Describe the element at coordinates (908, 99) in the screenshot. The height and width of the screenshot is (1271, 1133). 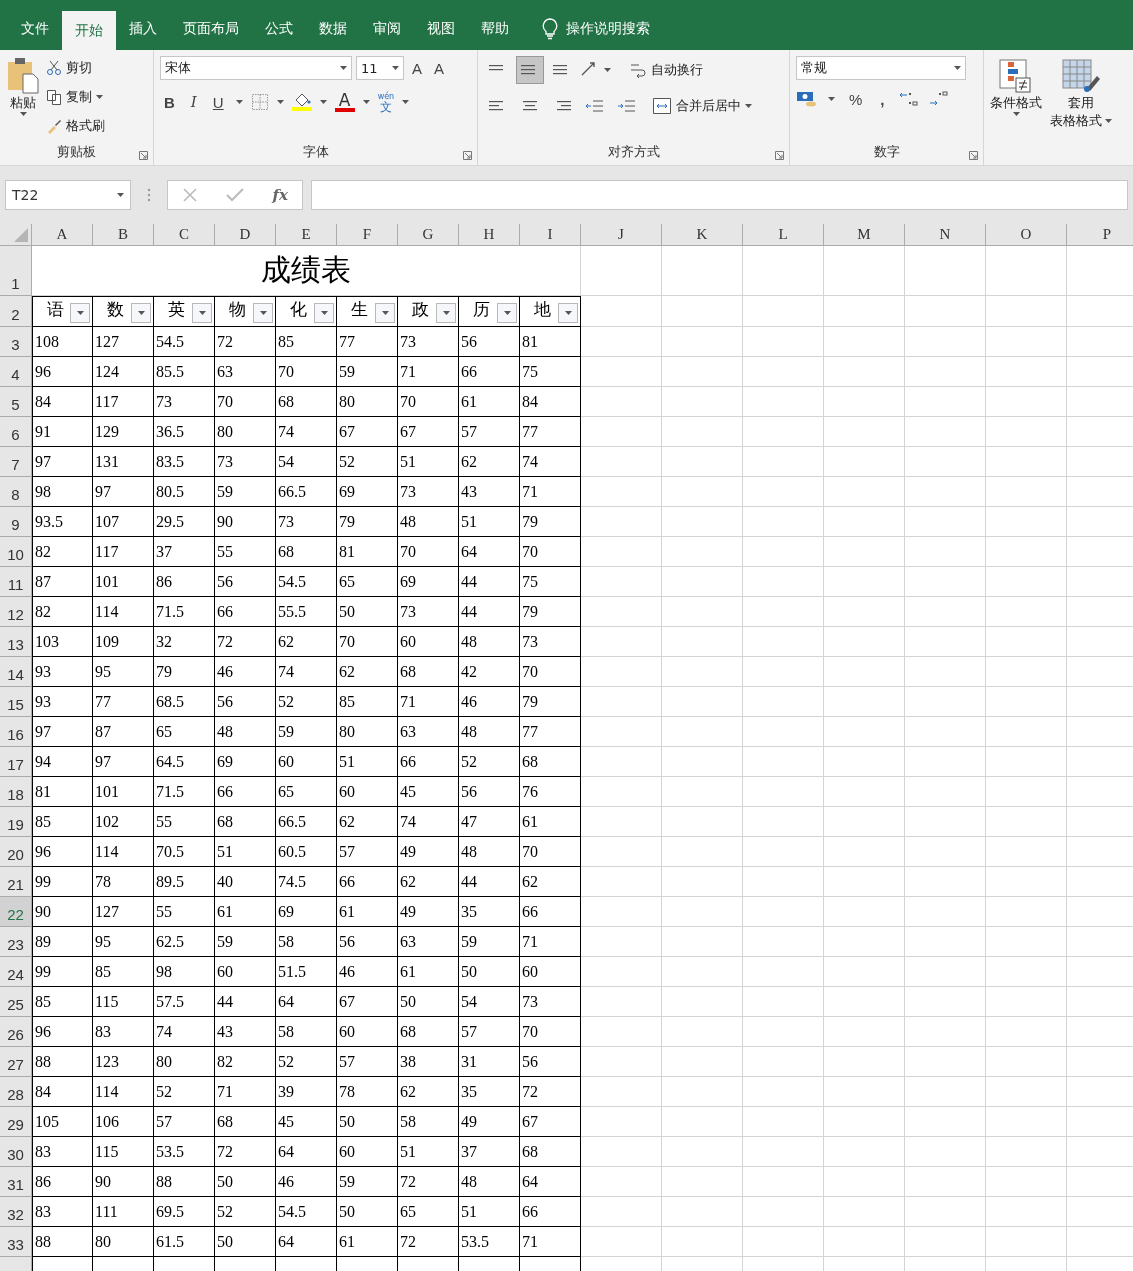
I see `increase-decimal-icon` at that location.